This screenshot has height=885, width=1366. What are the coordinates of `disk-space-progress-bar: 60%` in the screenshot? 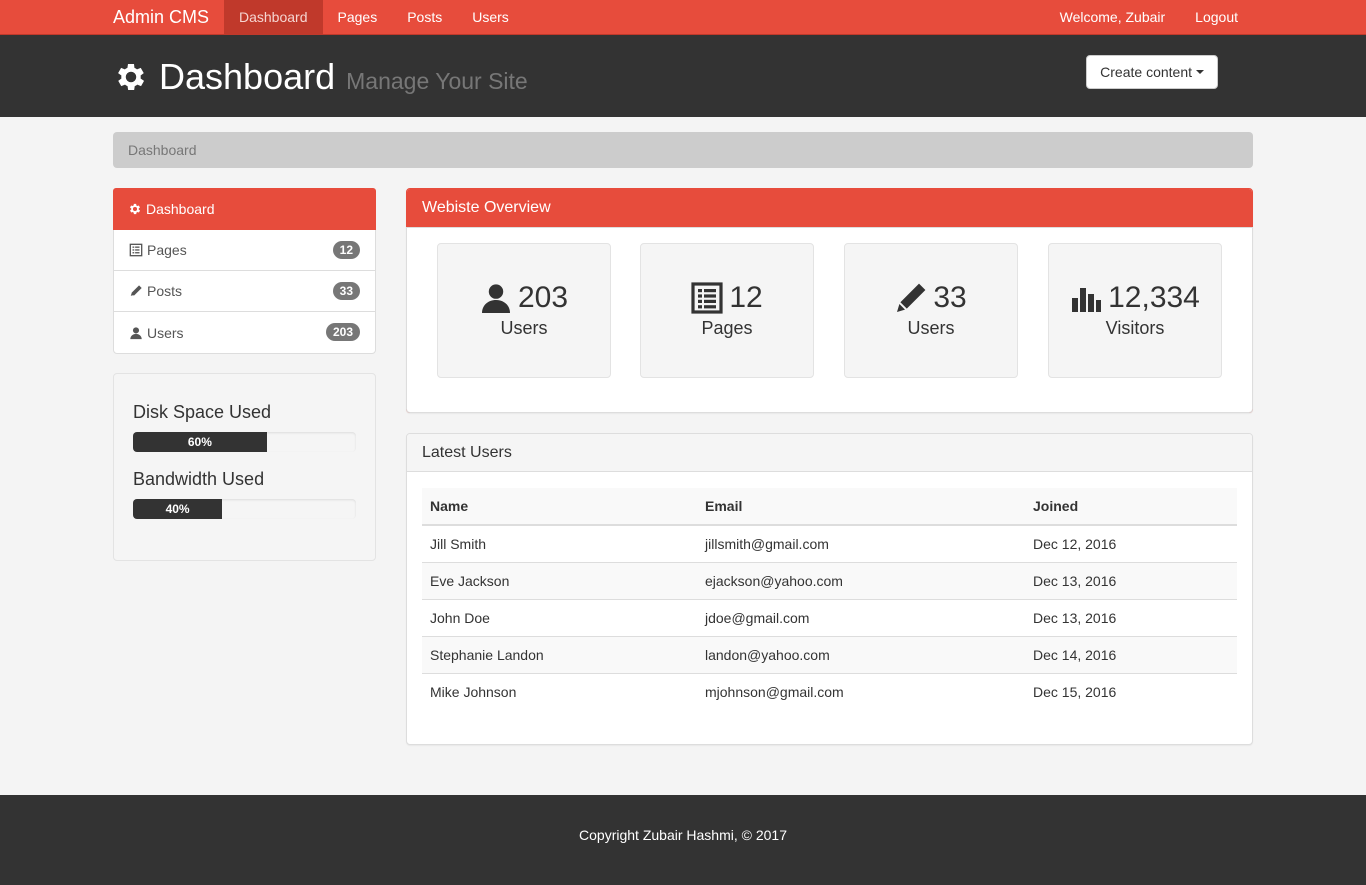 It's located at (200, 442).